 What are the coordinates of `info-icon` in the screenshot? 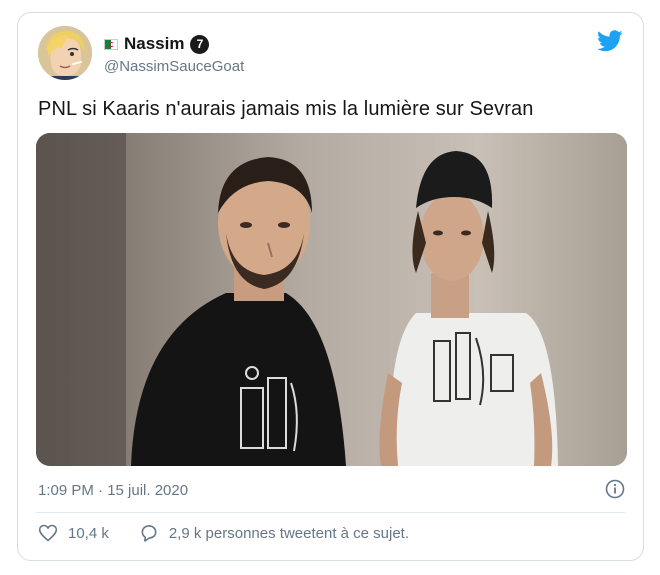 It's located at (615, 489).